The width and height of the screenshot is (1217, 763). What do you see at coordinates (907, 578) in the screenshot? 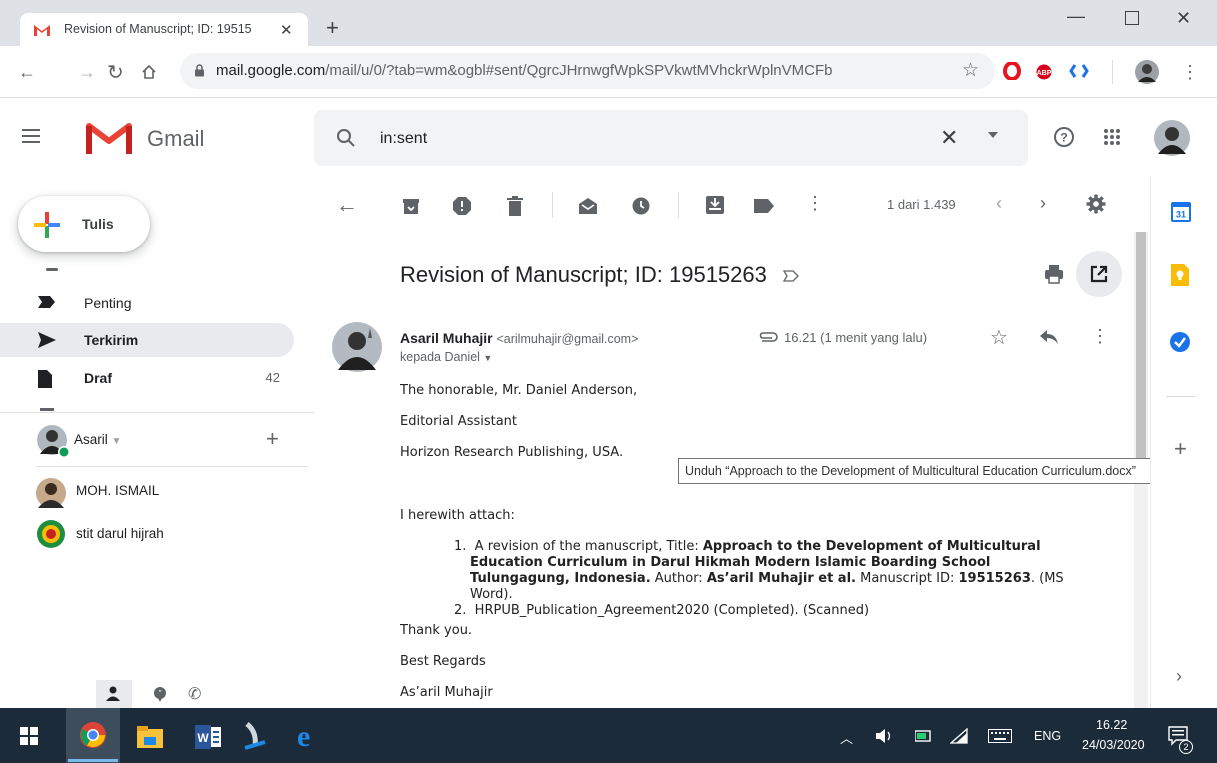
I see `item-text: Manuscript ID:` at bounding box center [907, 578].